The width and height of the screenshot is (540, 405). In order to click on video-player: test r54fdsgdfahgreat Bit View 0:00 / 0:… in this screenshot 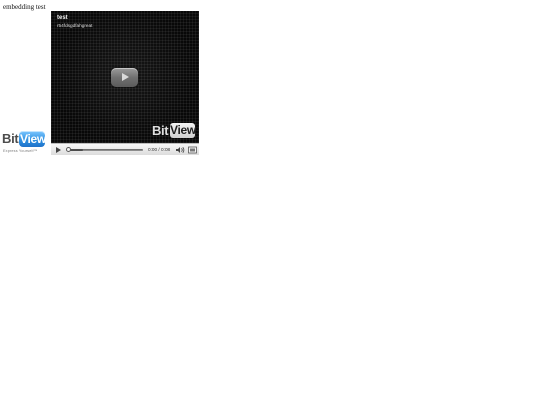, I will do `click(125, 83)`.